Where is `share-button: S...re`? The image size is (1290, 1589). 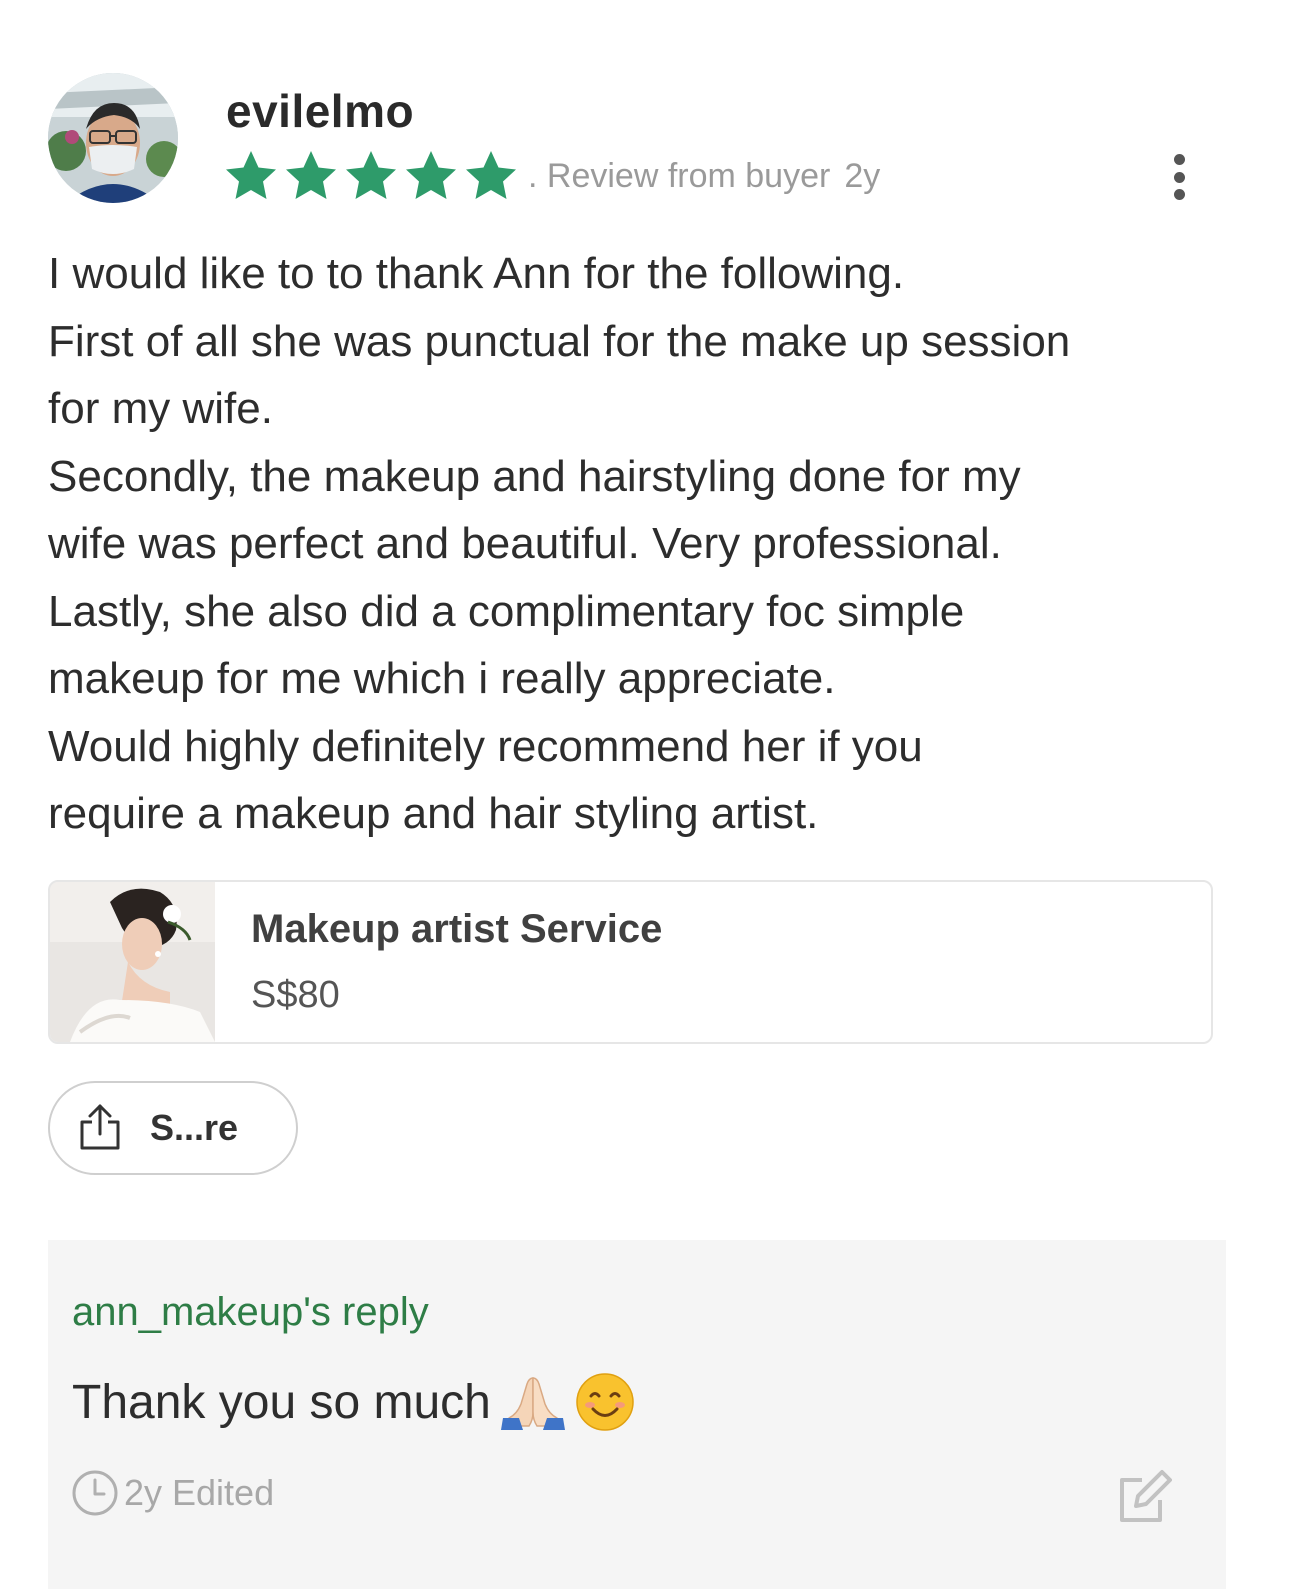
share-button: S...re is located at coordinates (173, 1128).